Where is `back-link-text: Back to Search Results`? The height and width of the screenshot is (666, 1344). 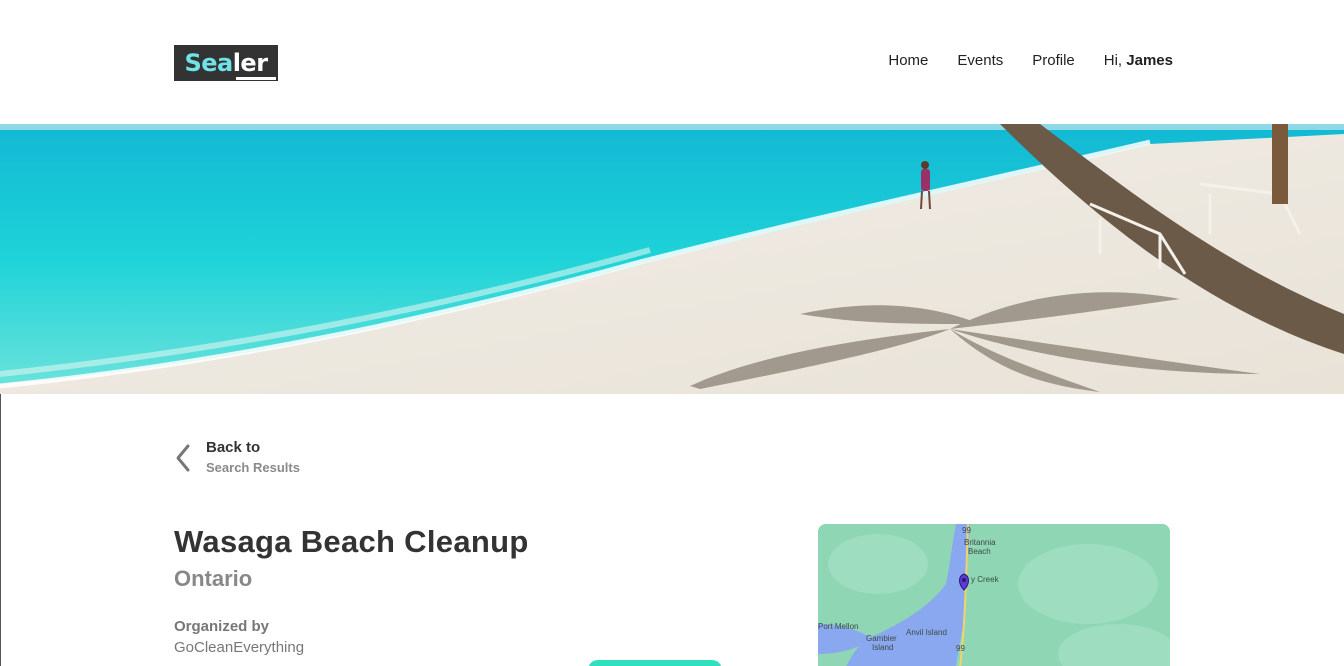
back-link-text: Back to Search Results is located at coordinates (253, 459).